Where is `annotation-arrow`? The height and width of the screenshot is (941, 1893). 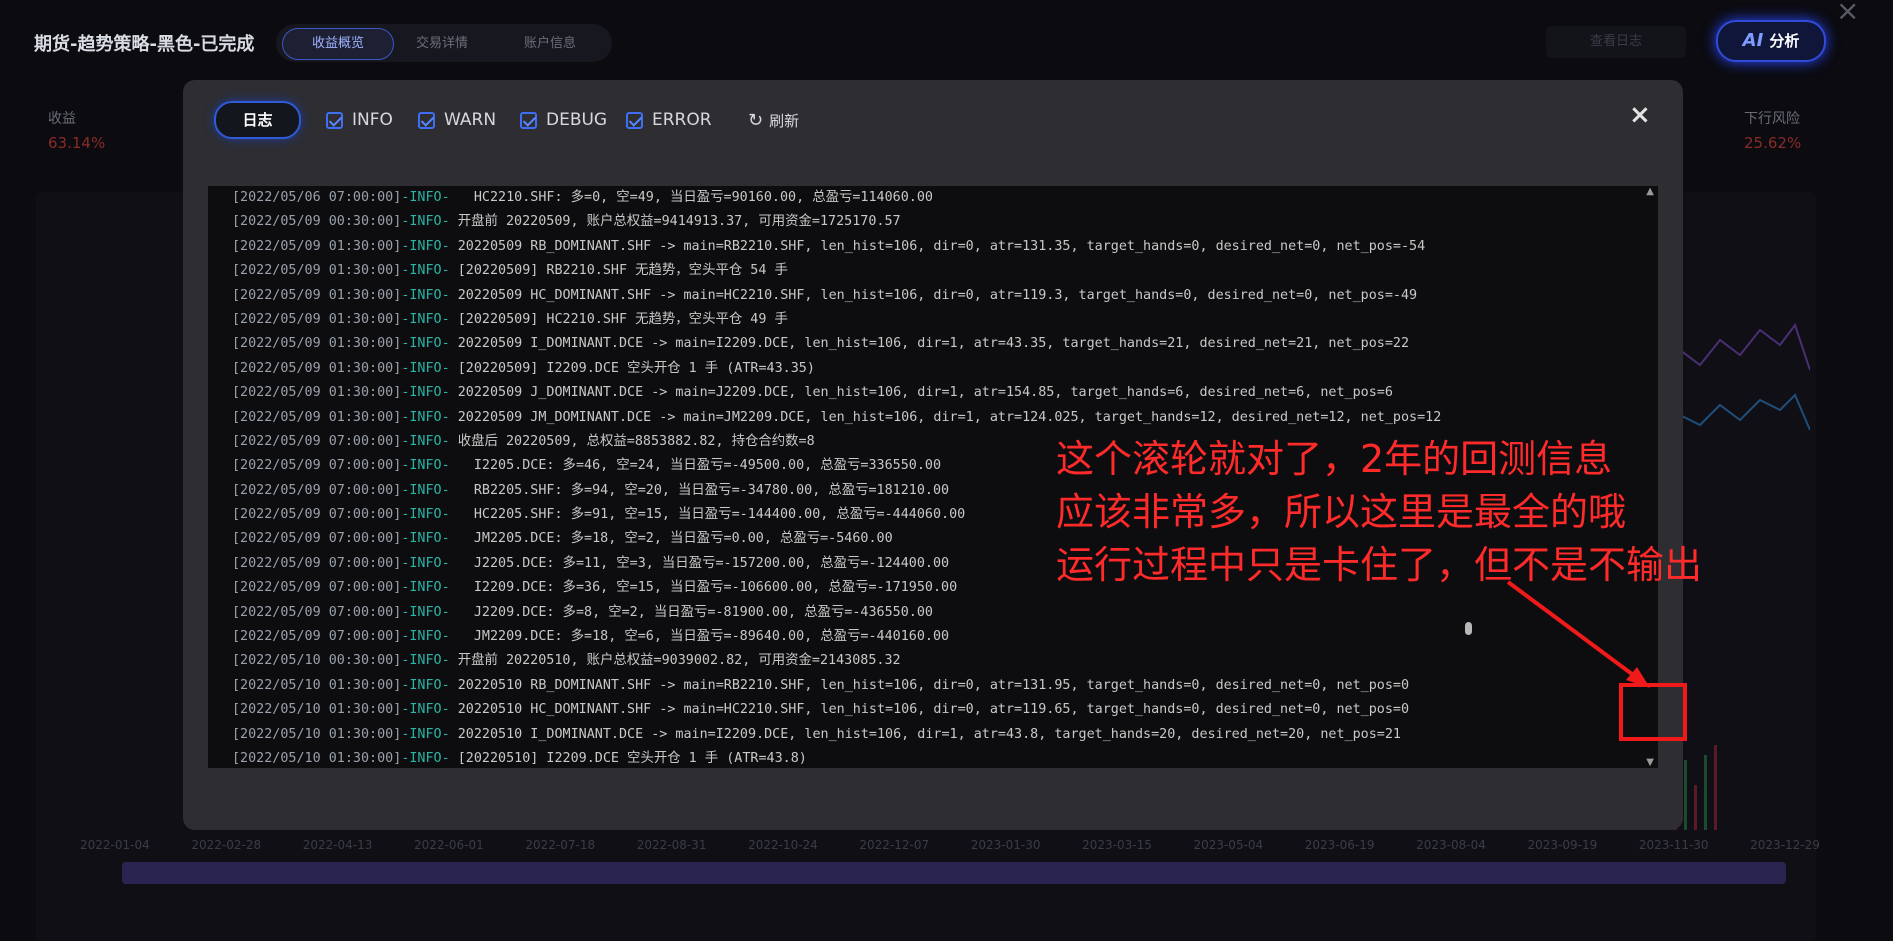 annotation-arrow is located at coordinates (1578, 634).